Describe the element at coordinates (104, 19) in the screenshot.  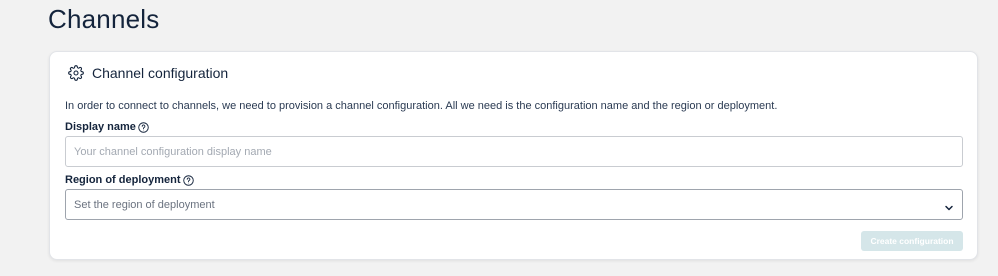
I see `page-title: Channels` at that location.